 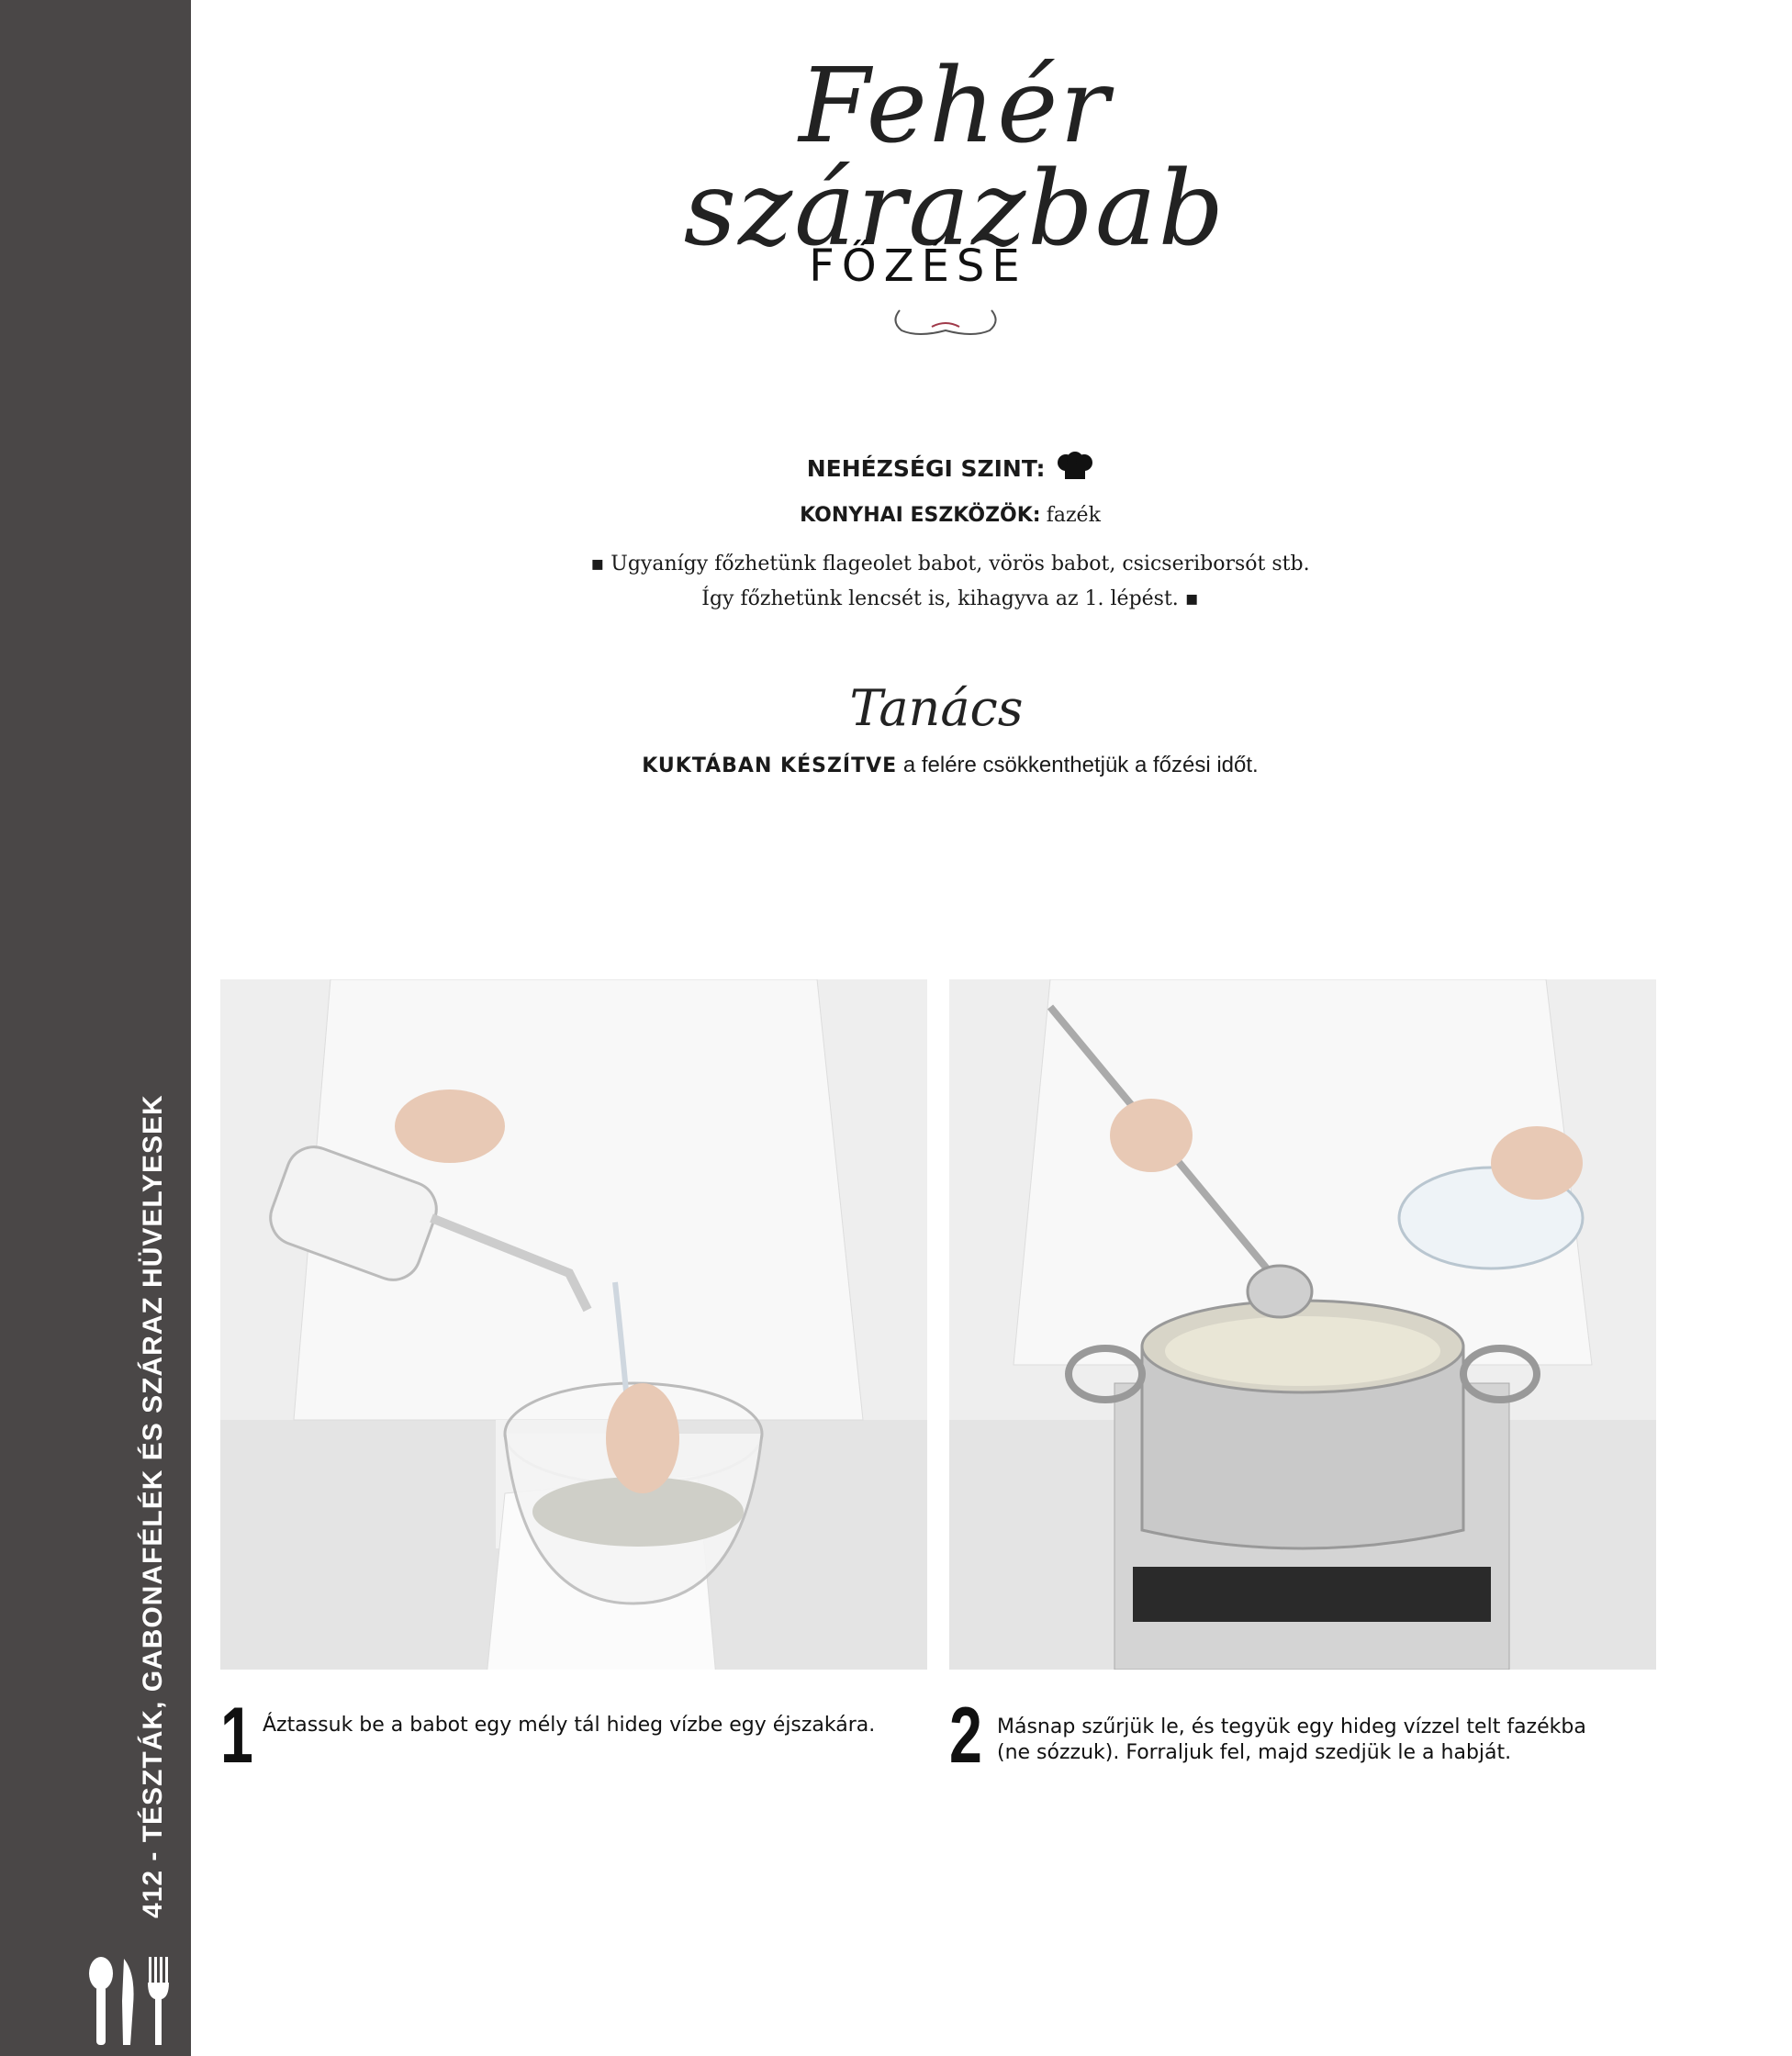 What do you see at coordinates (1075, 465) in the screenshot?
I see `chef-hat-icon` at bounding box center [1075, 465].